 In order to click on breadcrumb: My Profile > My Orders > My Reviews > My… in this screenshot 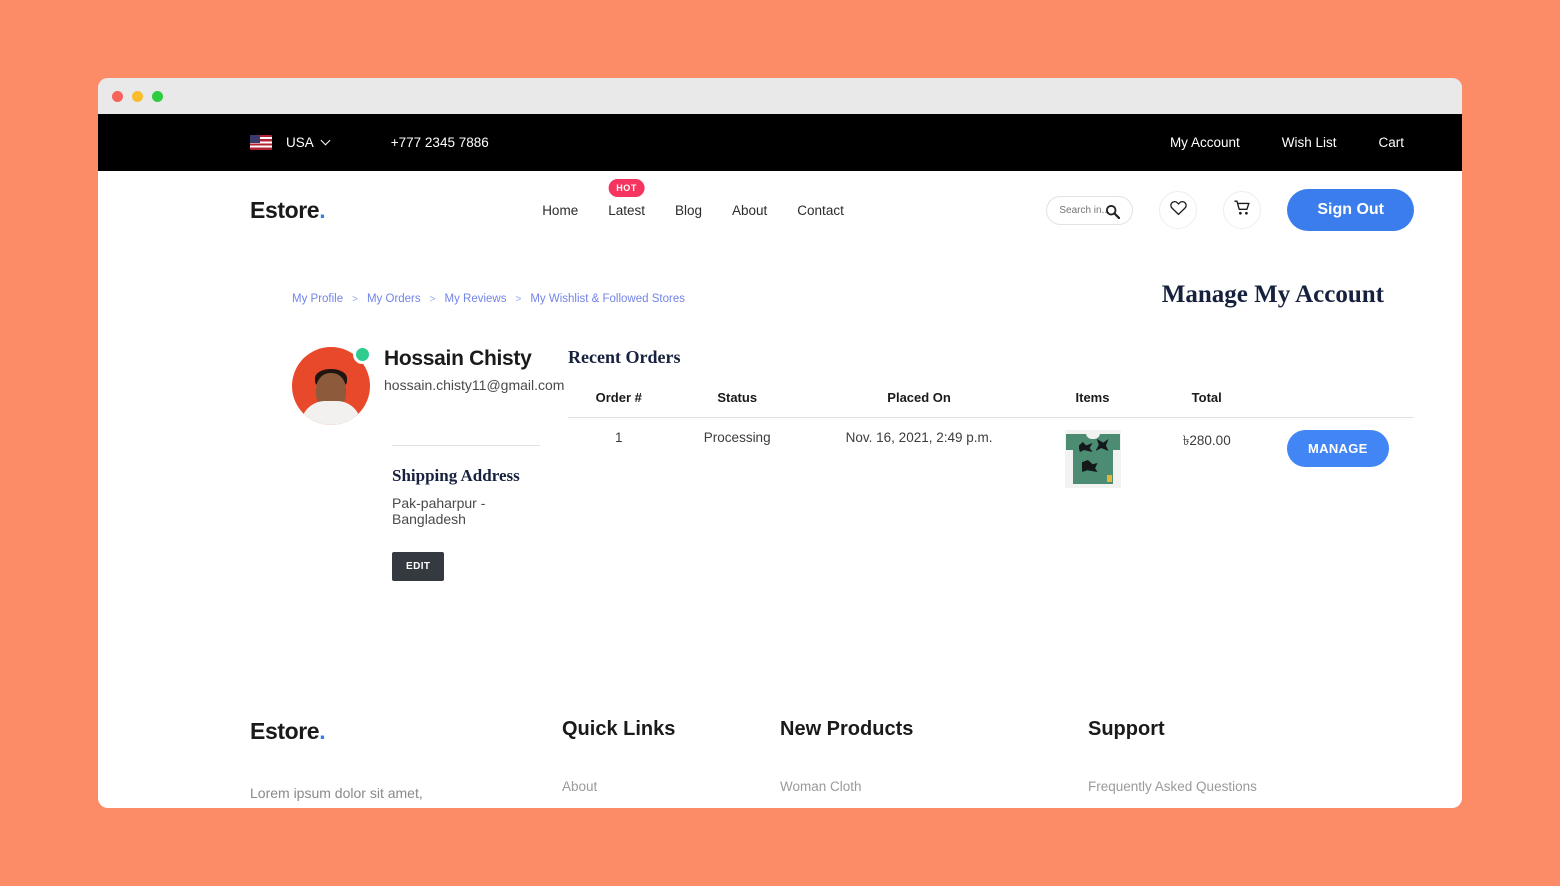, I will do `click(488, 299)`.